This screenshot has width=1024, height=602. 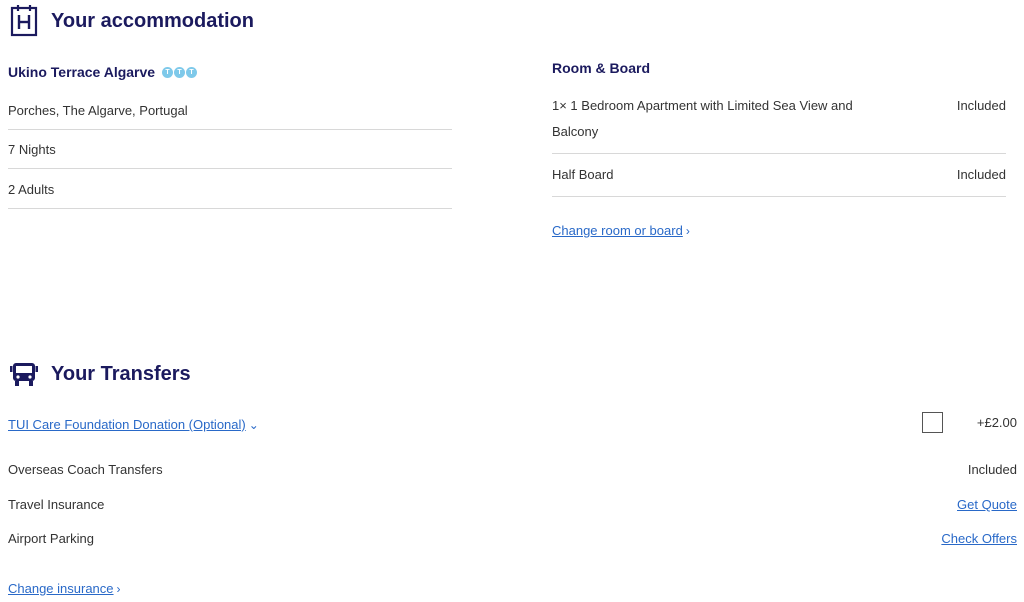 What do you see at coordinates (152, 20) in the screenshot?
I see `accommodation-title: Your accommodation` at bounding box center [152, 20].